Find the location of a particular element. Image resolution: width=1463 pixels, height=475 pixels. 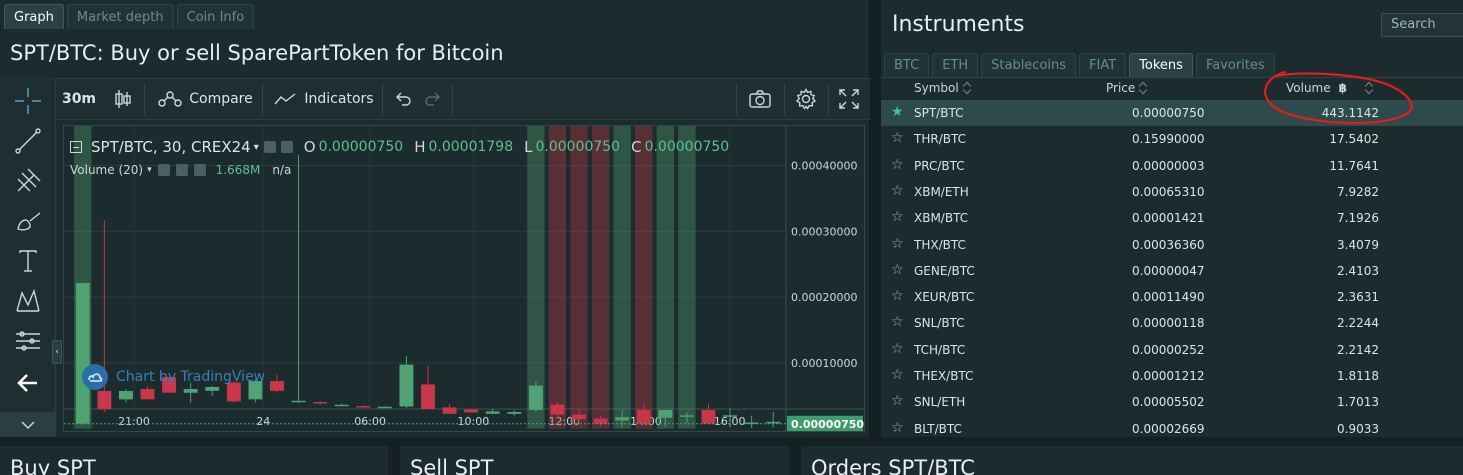

more-tools-button is located at coordinates (28, 424).